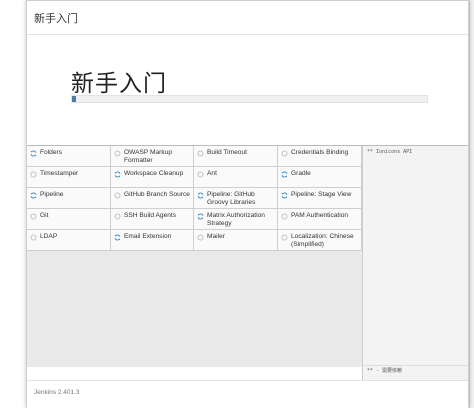  I want to click on plugin-item: Mailer, so click(236, 240).